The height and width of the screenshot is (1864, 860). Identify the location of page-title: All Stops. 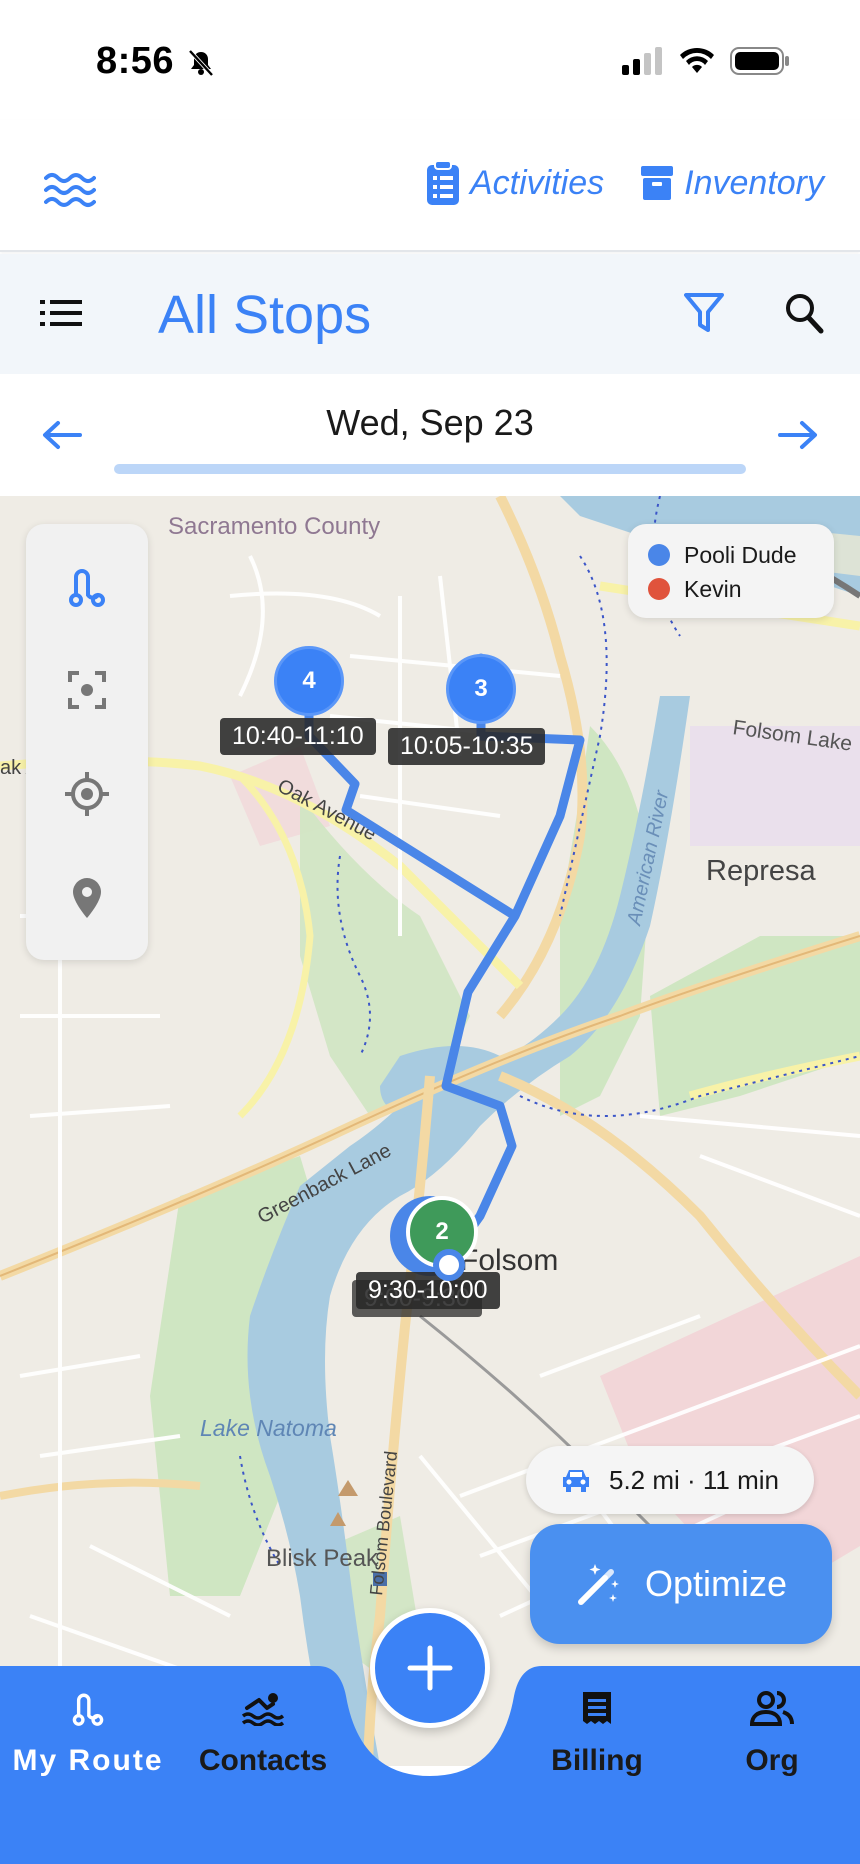
(265, 315).